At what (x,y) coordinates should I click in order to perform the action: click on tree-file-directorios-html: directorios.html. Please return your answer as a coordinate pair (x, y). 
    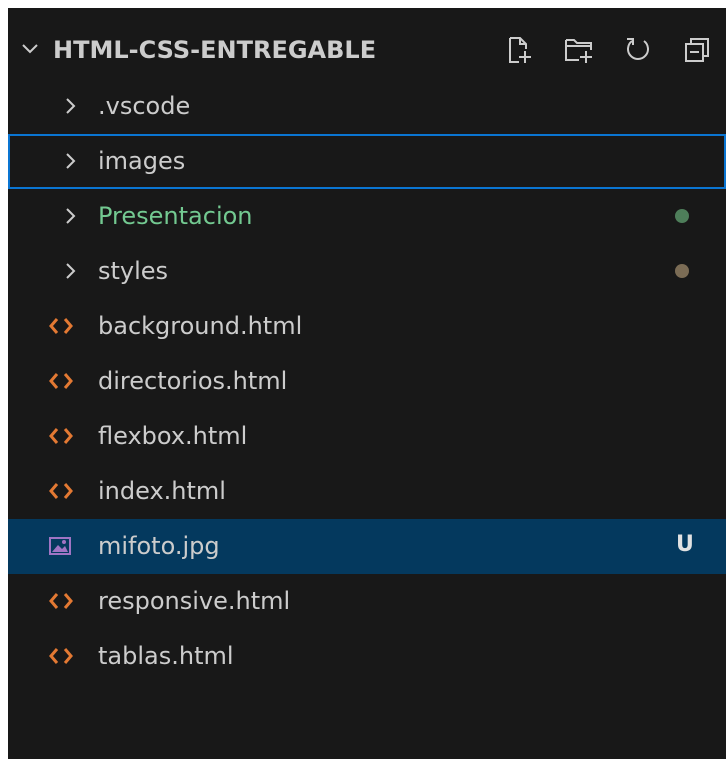
    Looking at the image, I should click on (367, 381).